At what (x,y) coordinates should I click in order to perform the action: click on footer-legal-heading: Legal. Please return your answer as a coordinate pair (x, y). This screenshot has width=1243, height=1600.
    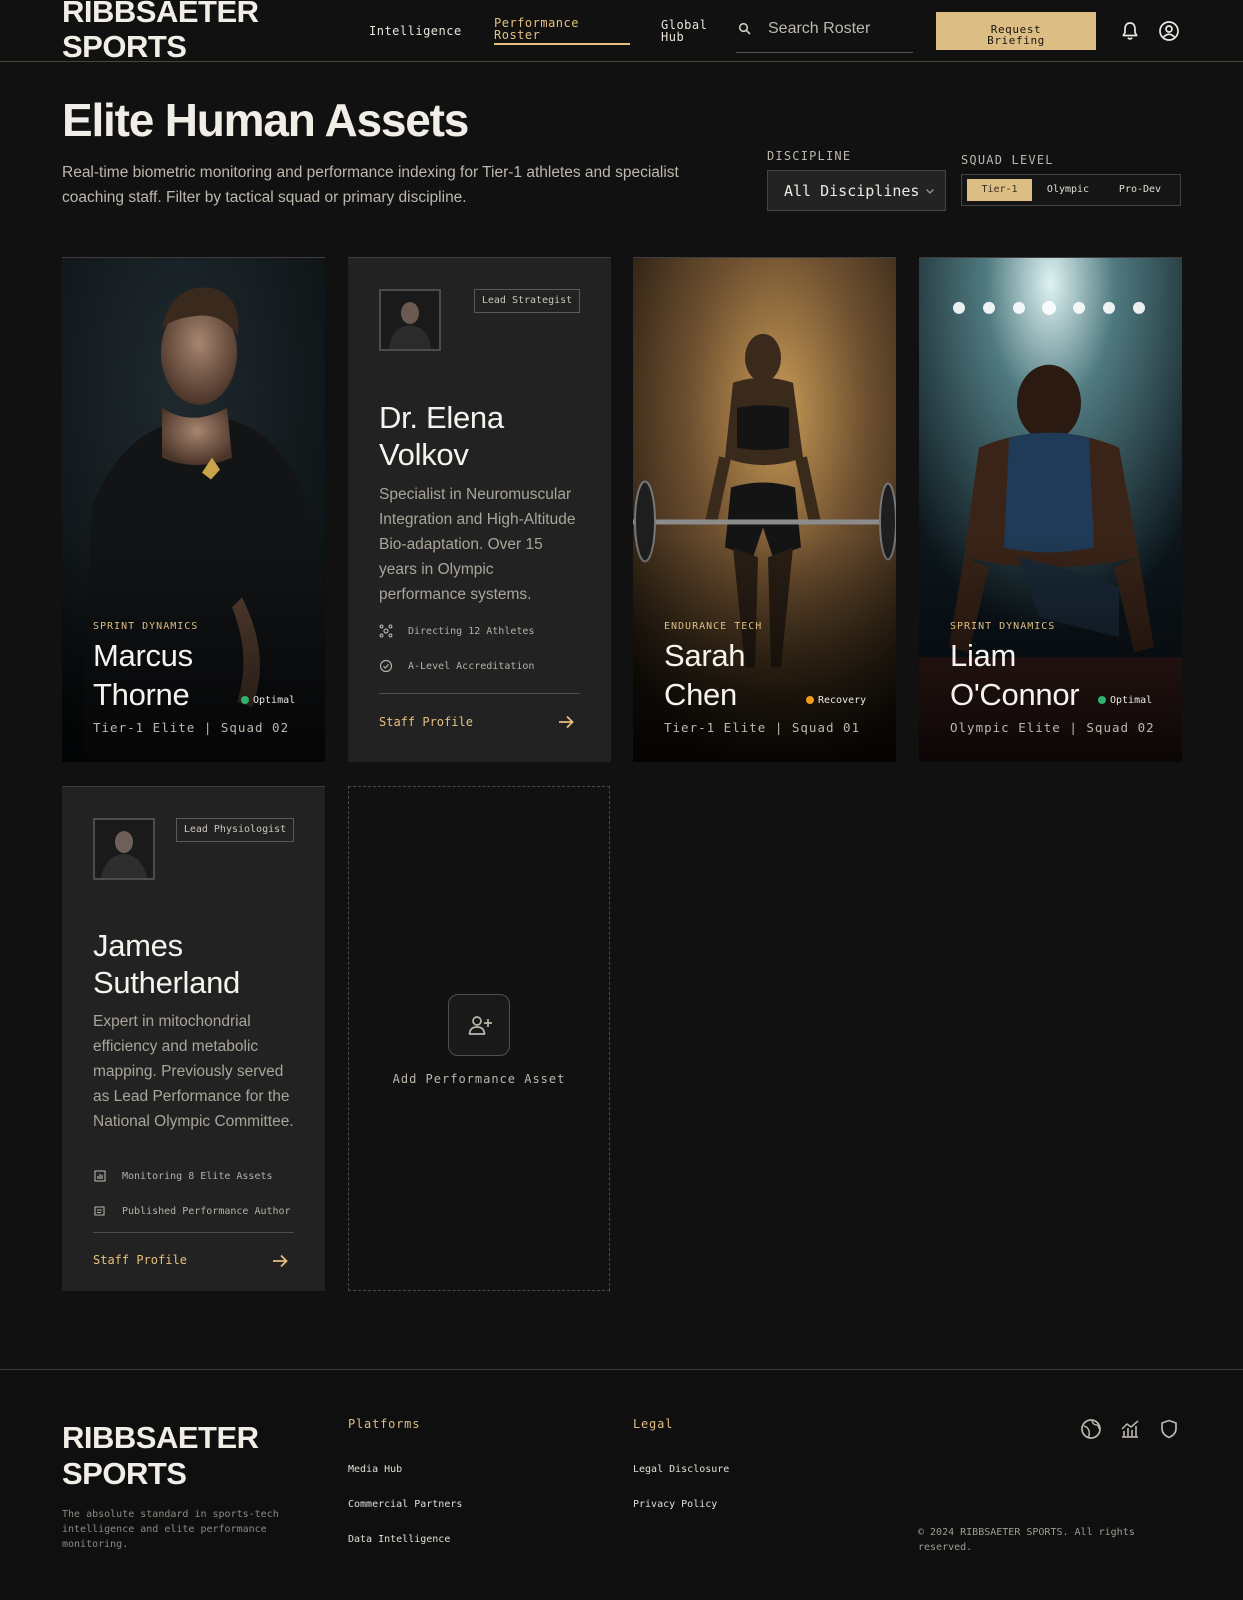
    Looking at the image, I should click on (653, 1424).